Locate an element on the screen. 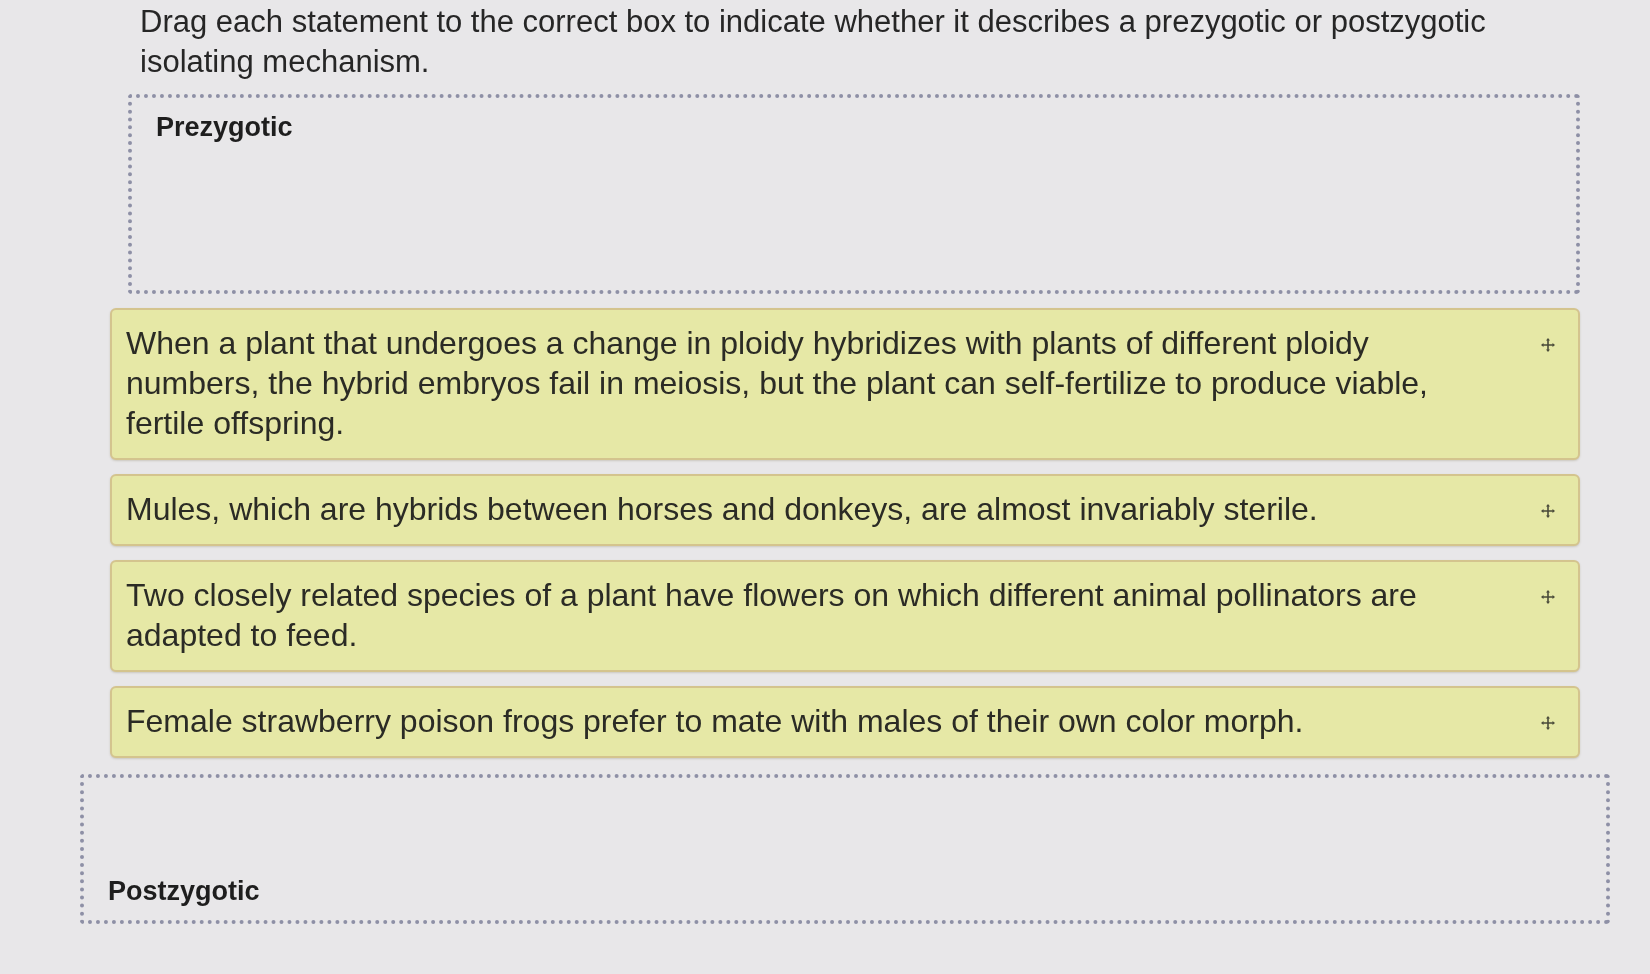  zone-label: Prezygotic is located at coordinates (224, 127).